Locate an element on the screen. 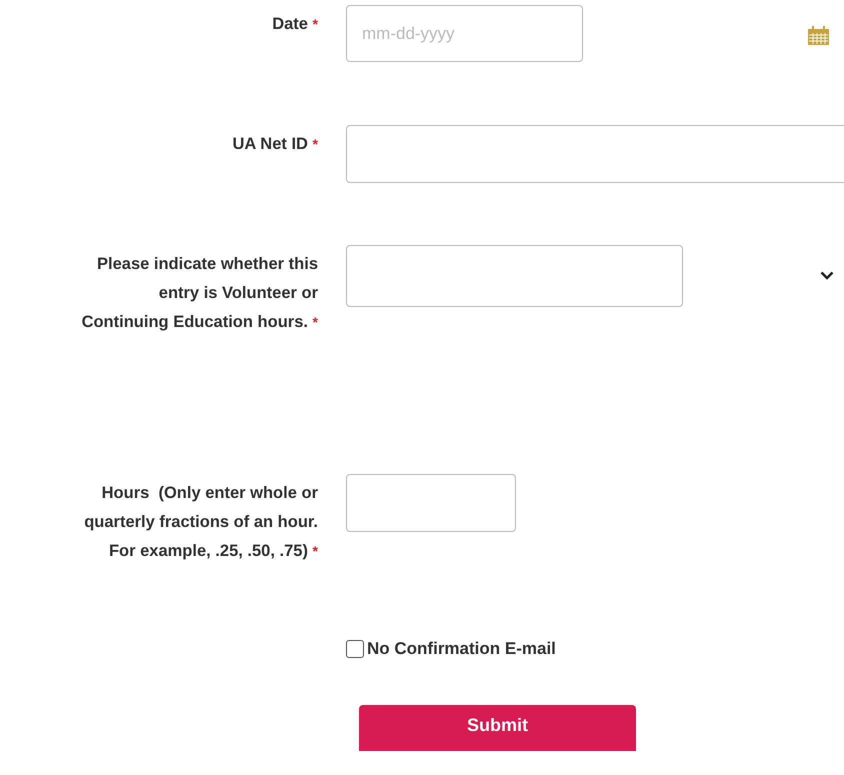  hours-type-select is located at coordinates (514, 276).